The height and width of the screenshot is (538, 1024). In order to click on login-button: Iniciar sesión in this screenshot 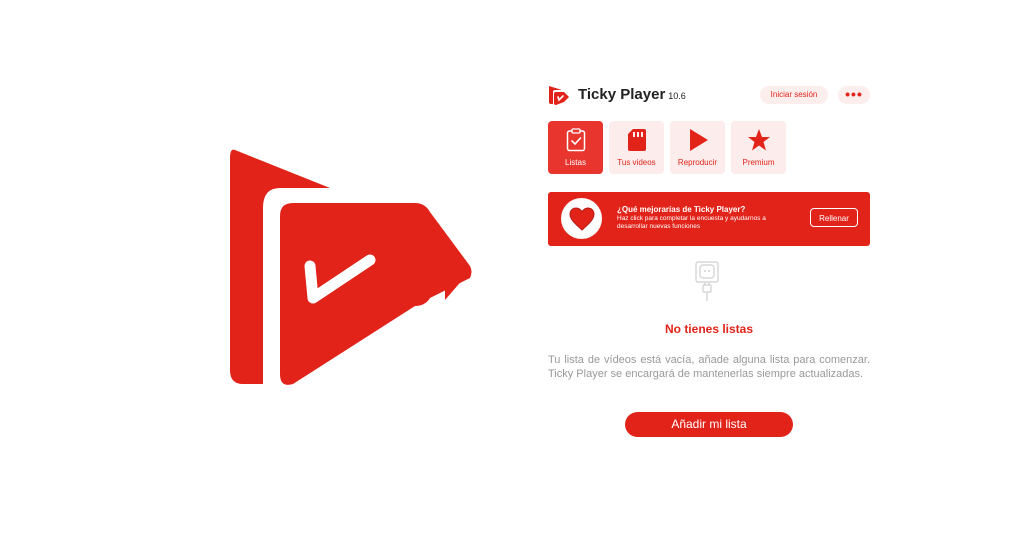, I will do `click(794, 95)`.